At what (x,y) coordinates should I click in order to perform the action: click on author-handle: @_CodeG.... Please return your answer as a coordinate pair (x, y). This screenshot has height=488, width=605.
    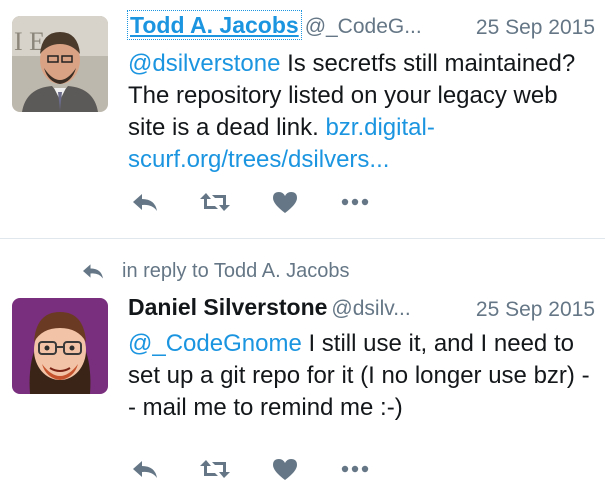
    Looking at the image, I should click on (363, 26).